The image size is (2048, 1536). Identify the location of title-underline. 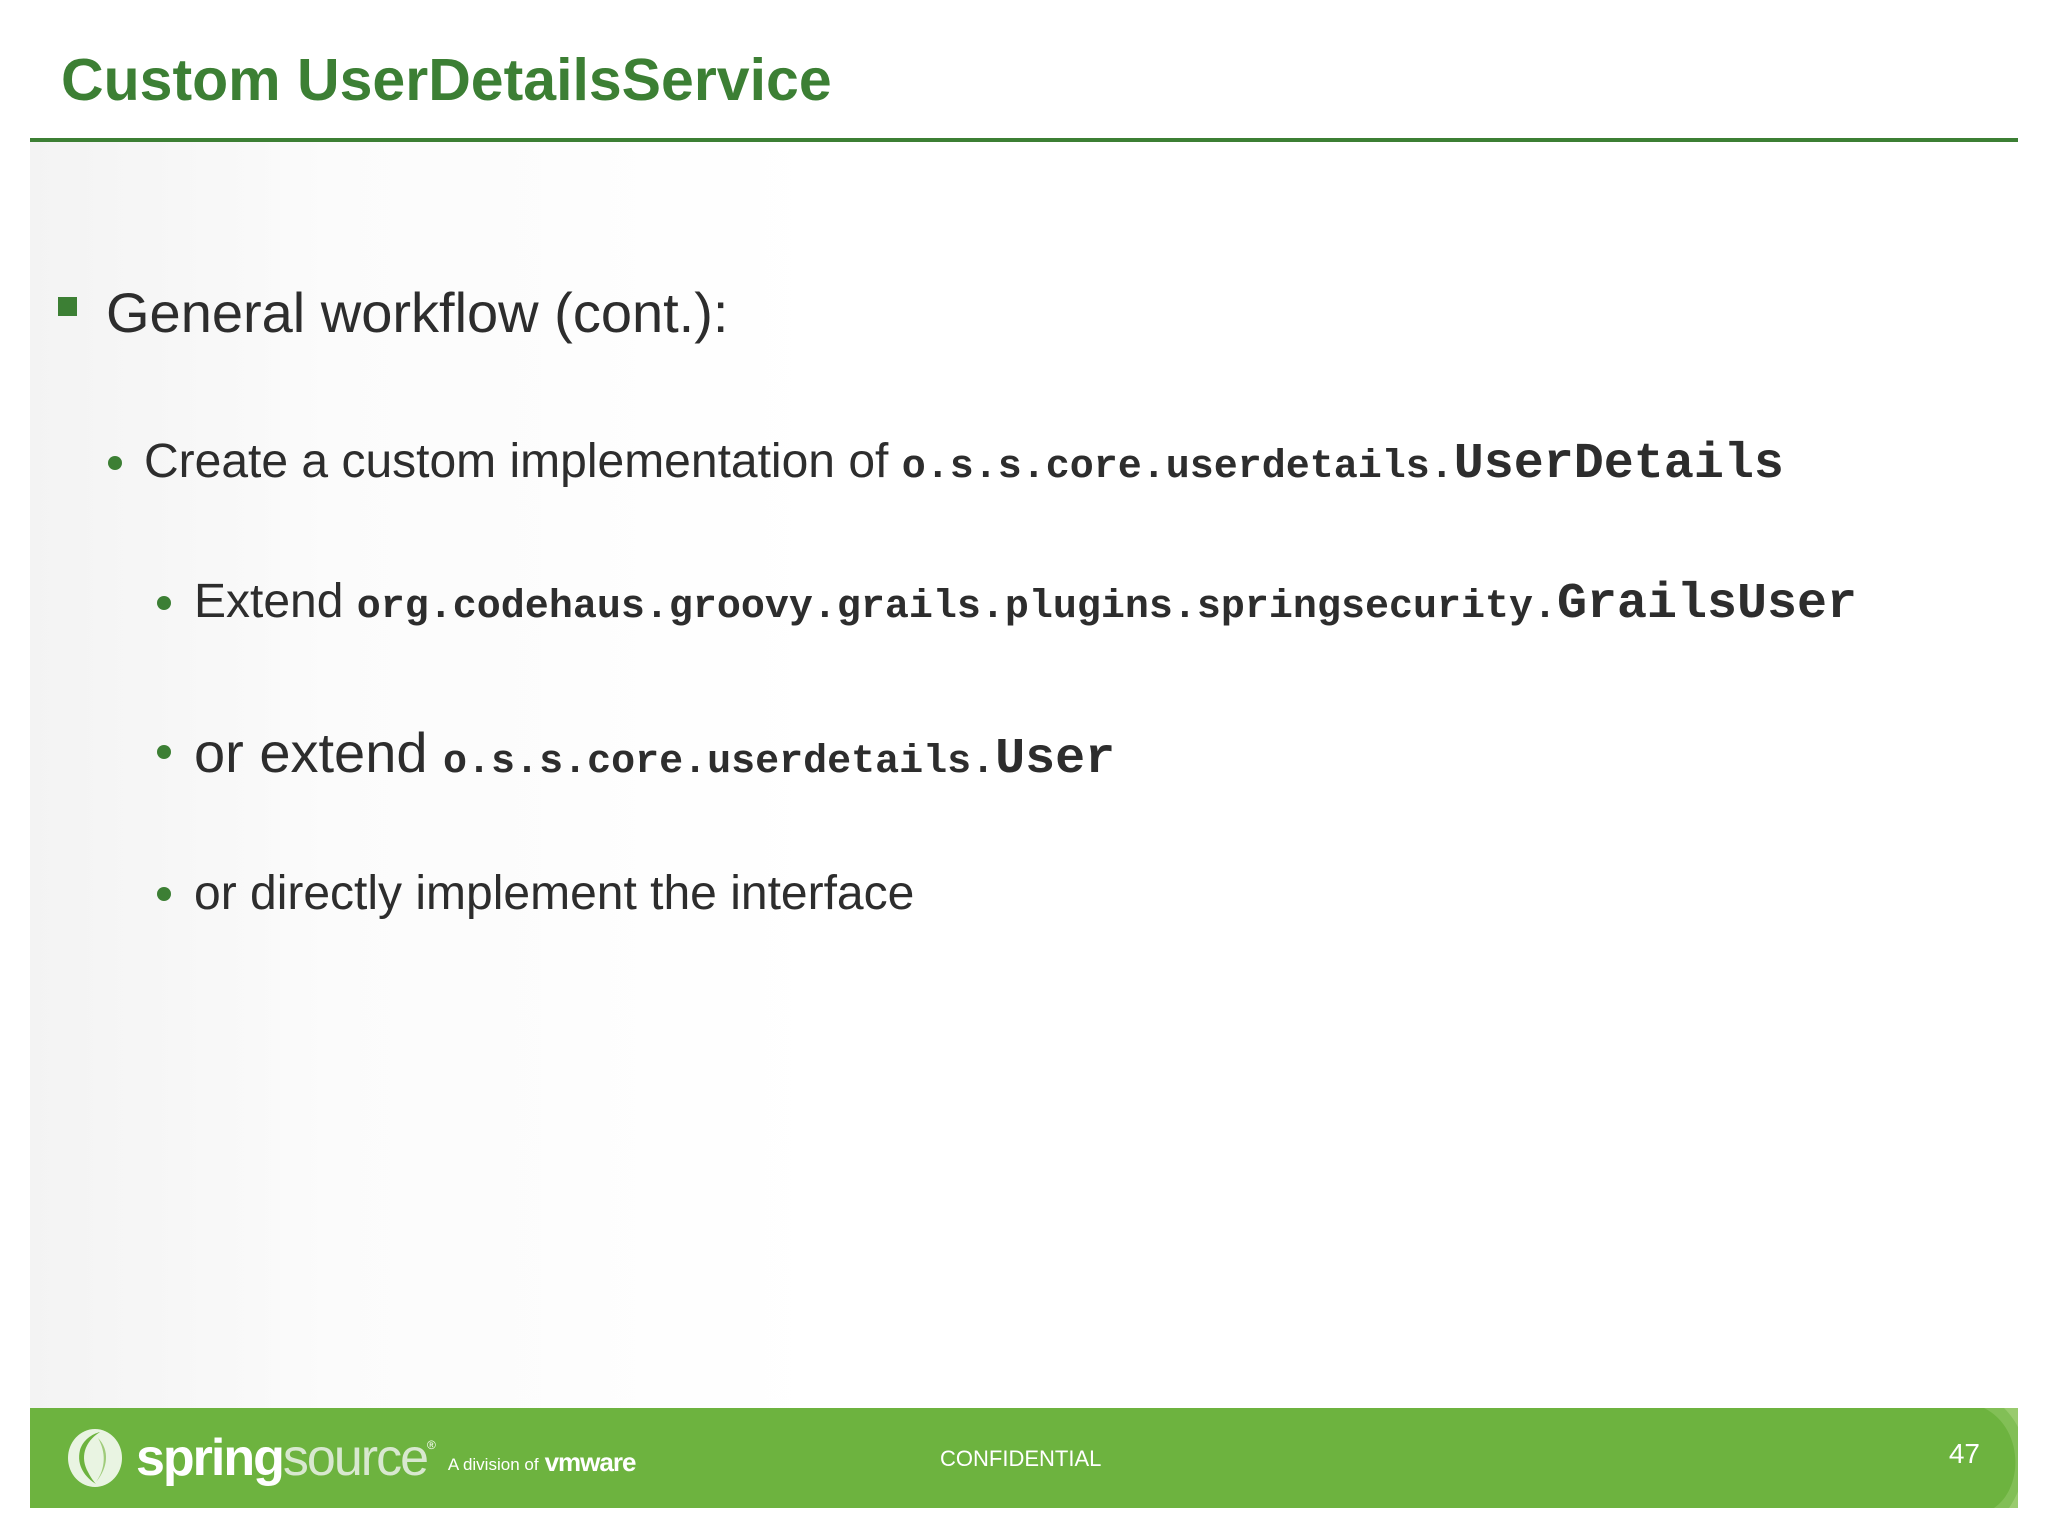
(1024, 140).